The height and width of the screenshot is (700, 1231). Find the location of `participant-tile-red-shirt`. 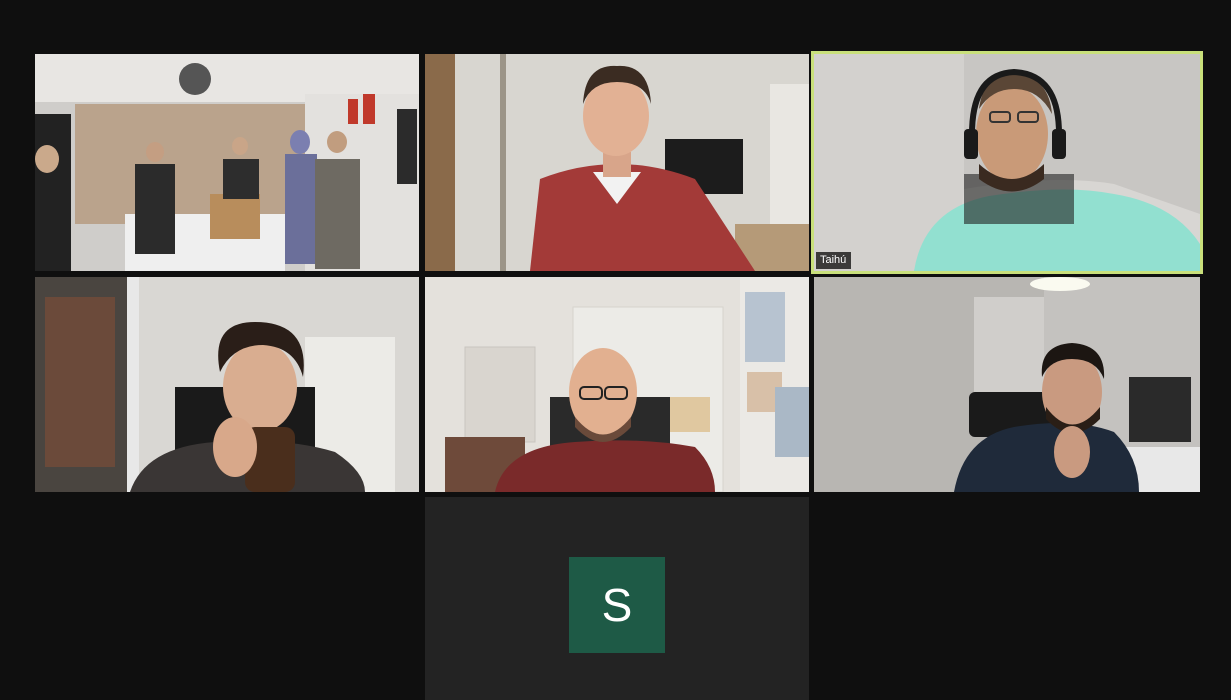

participant-tile-red-shirt is located at coordinates (617, 162).